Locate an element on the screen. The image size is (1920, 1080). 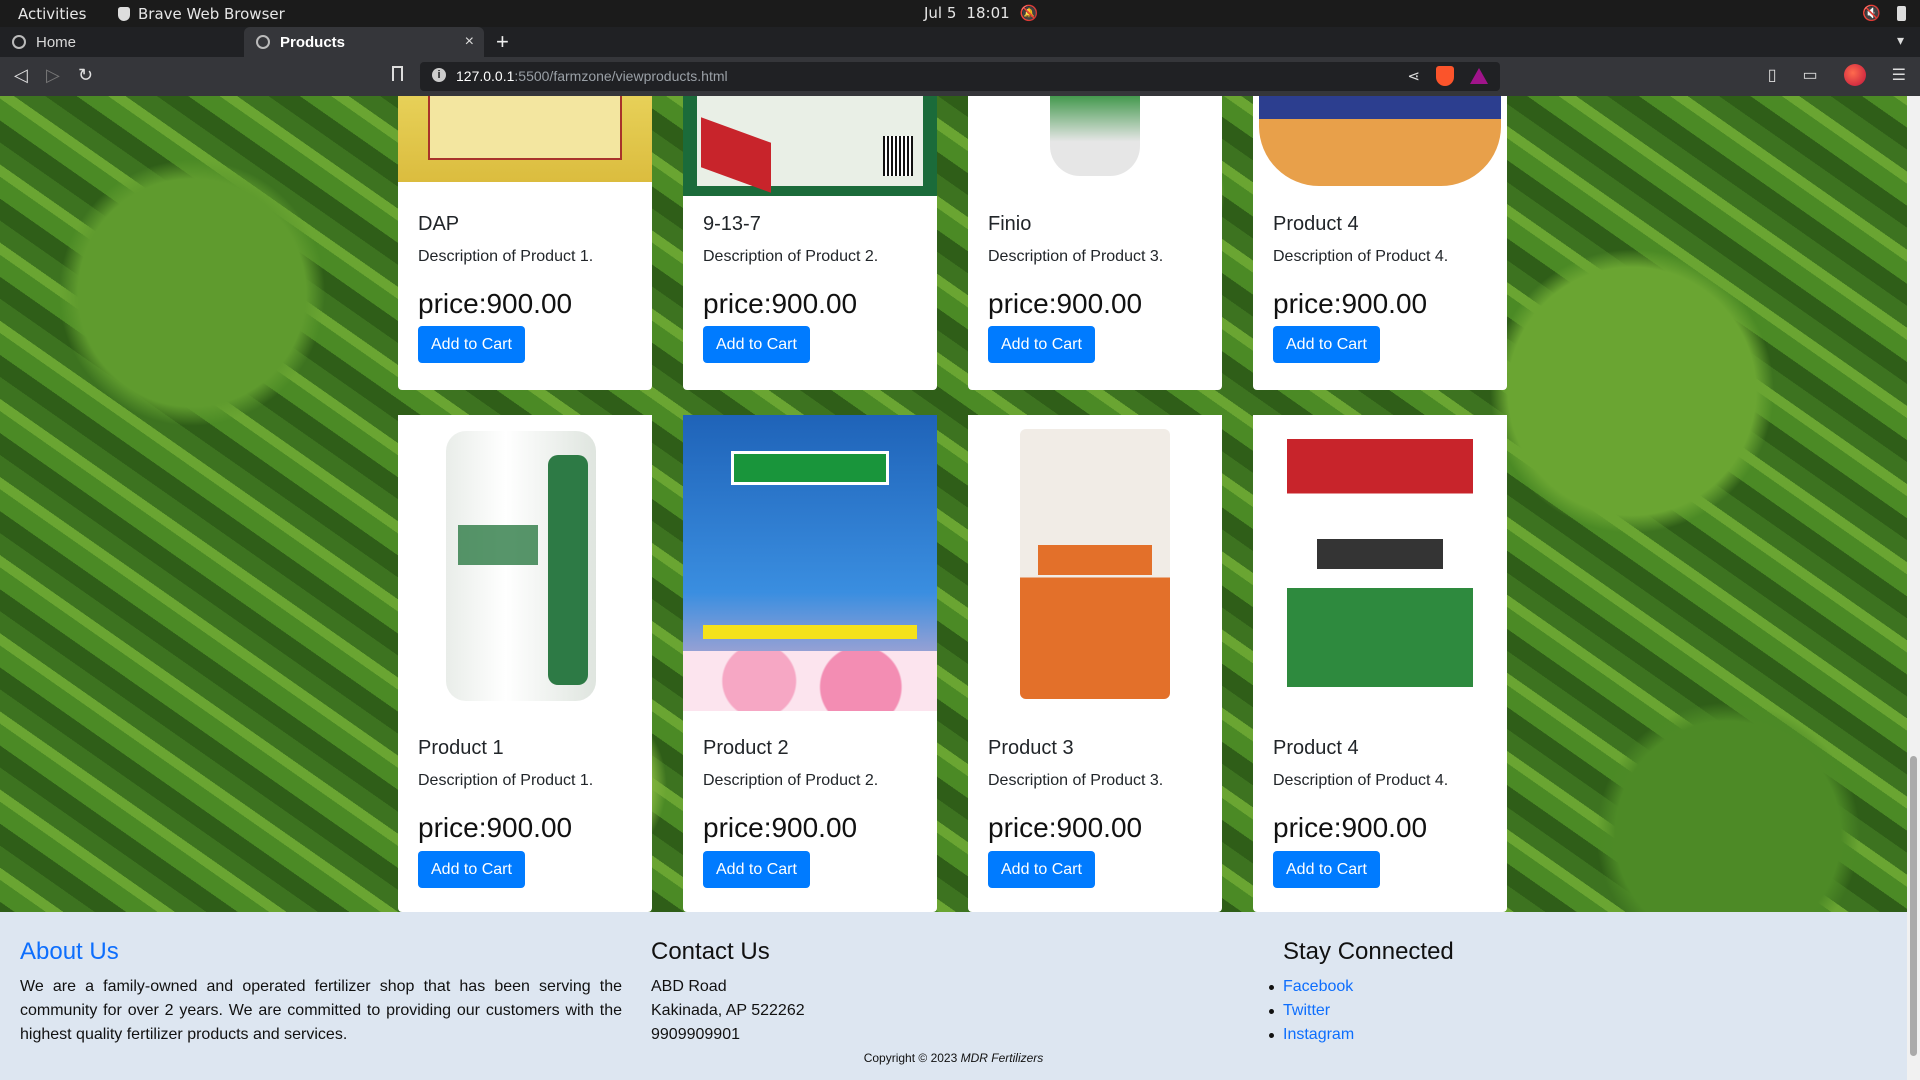
back-icon: ◁ is located at coordinates (21, 75).